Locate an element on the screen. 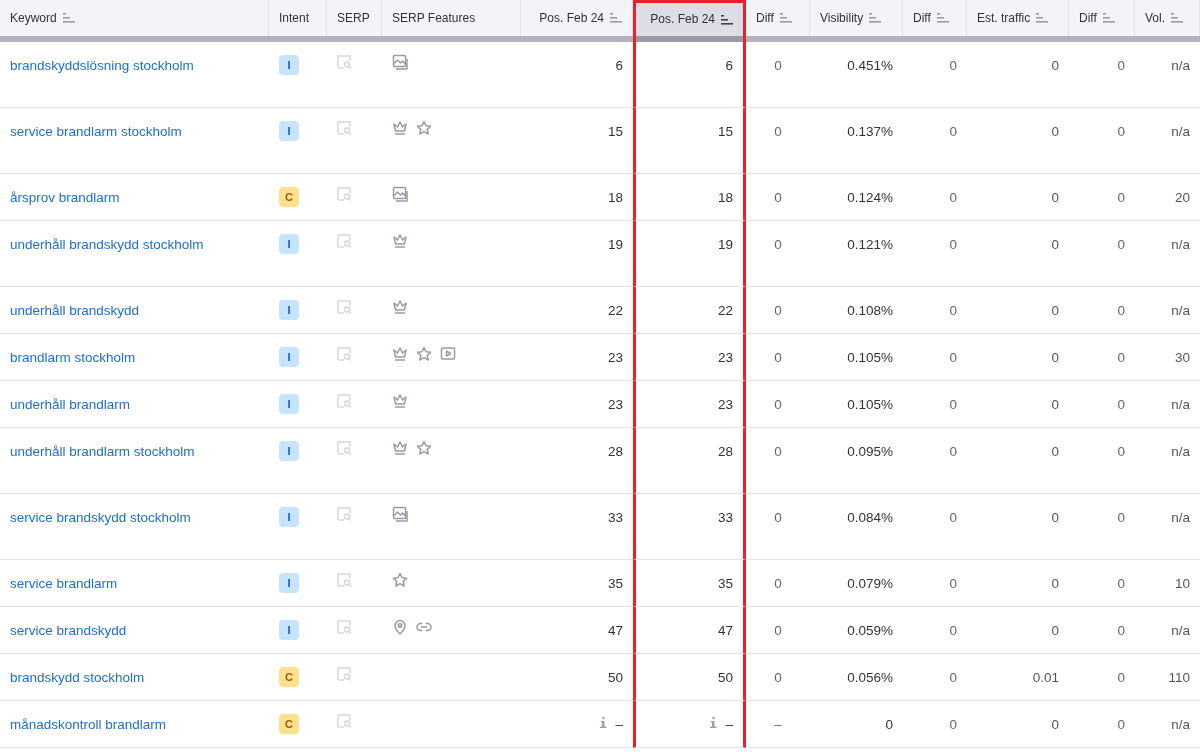 The image size is (1200, 752). visibility-value: 0.095% is located at coordinates (870, 451).